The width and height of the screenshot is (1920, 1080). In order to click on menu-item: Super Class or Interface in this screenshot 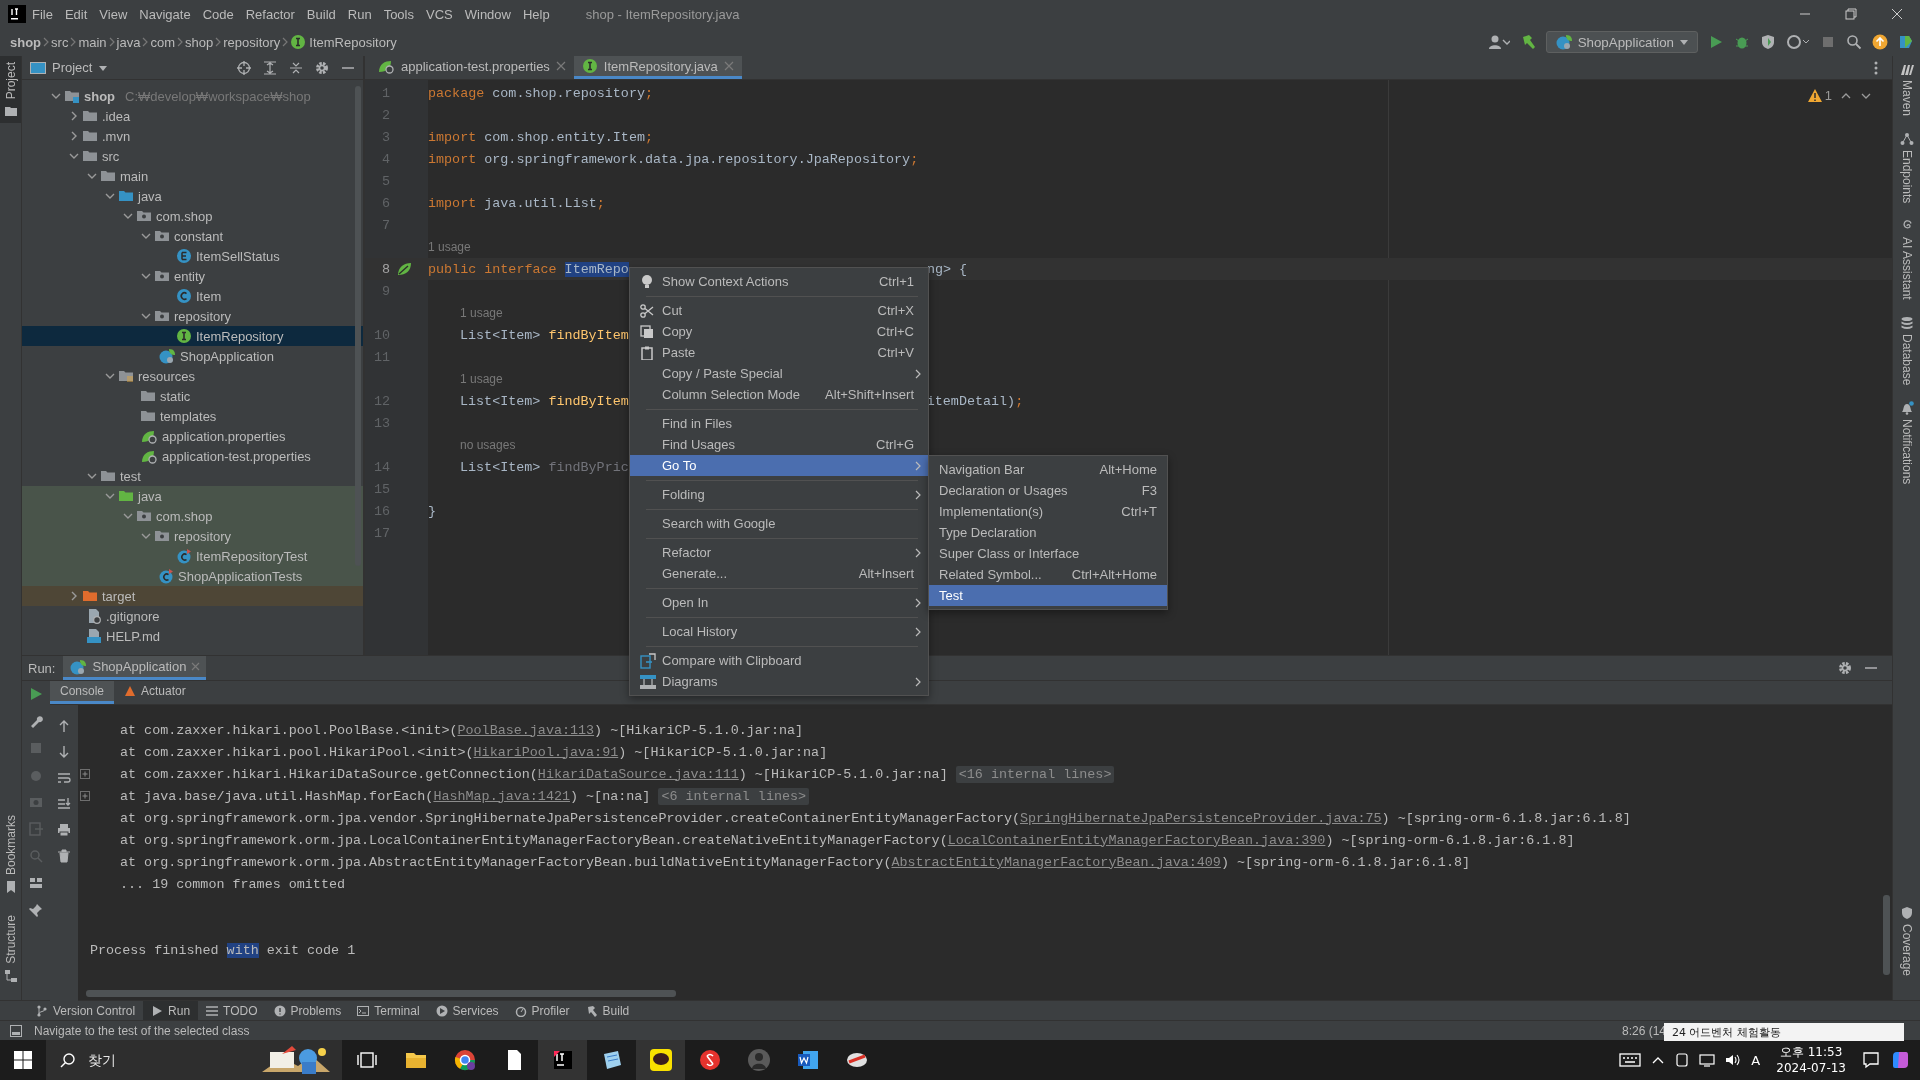, I will do `click(1048, 553)`.